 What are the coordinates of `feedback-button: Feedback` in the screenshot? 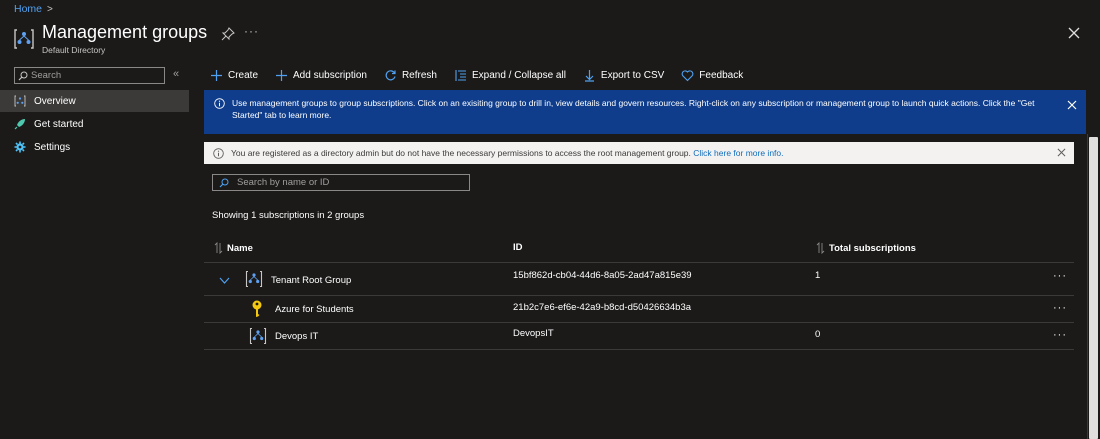 It's located at (712, 75).